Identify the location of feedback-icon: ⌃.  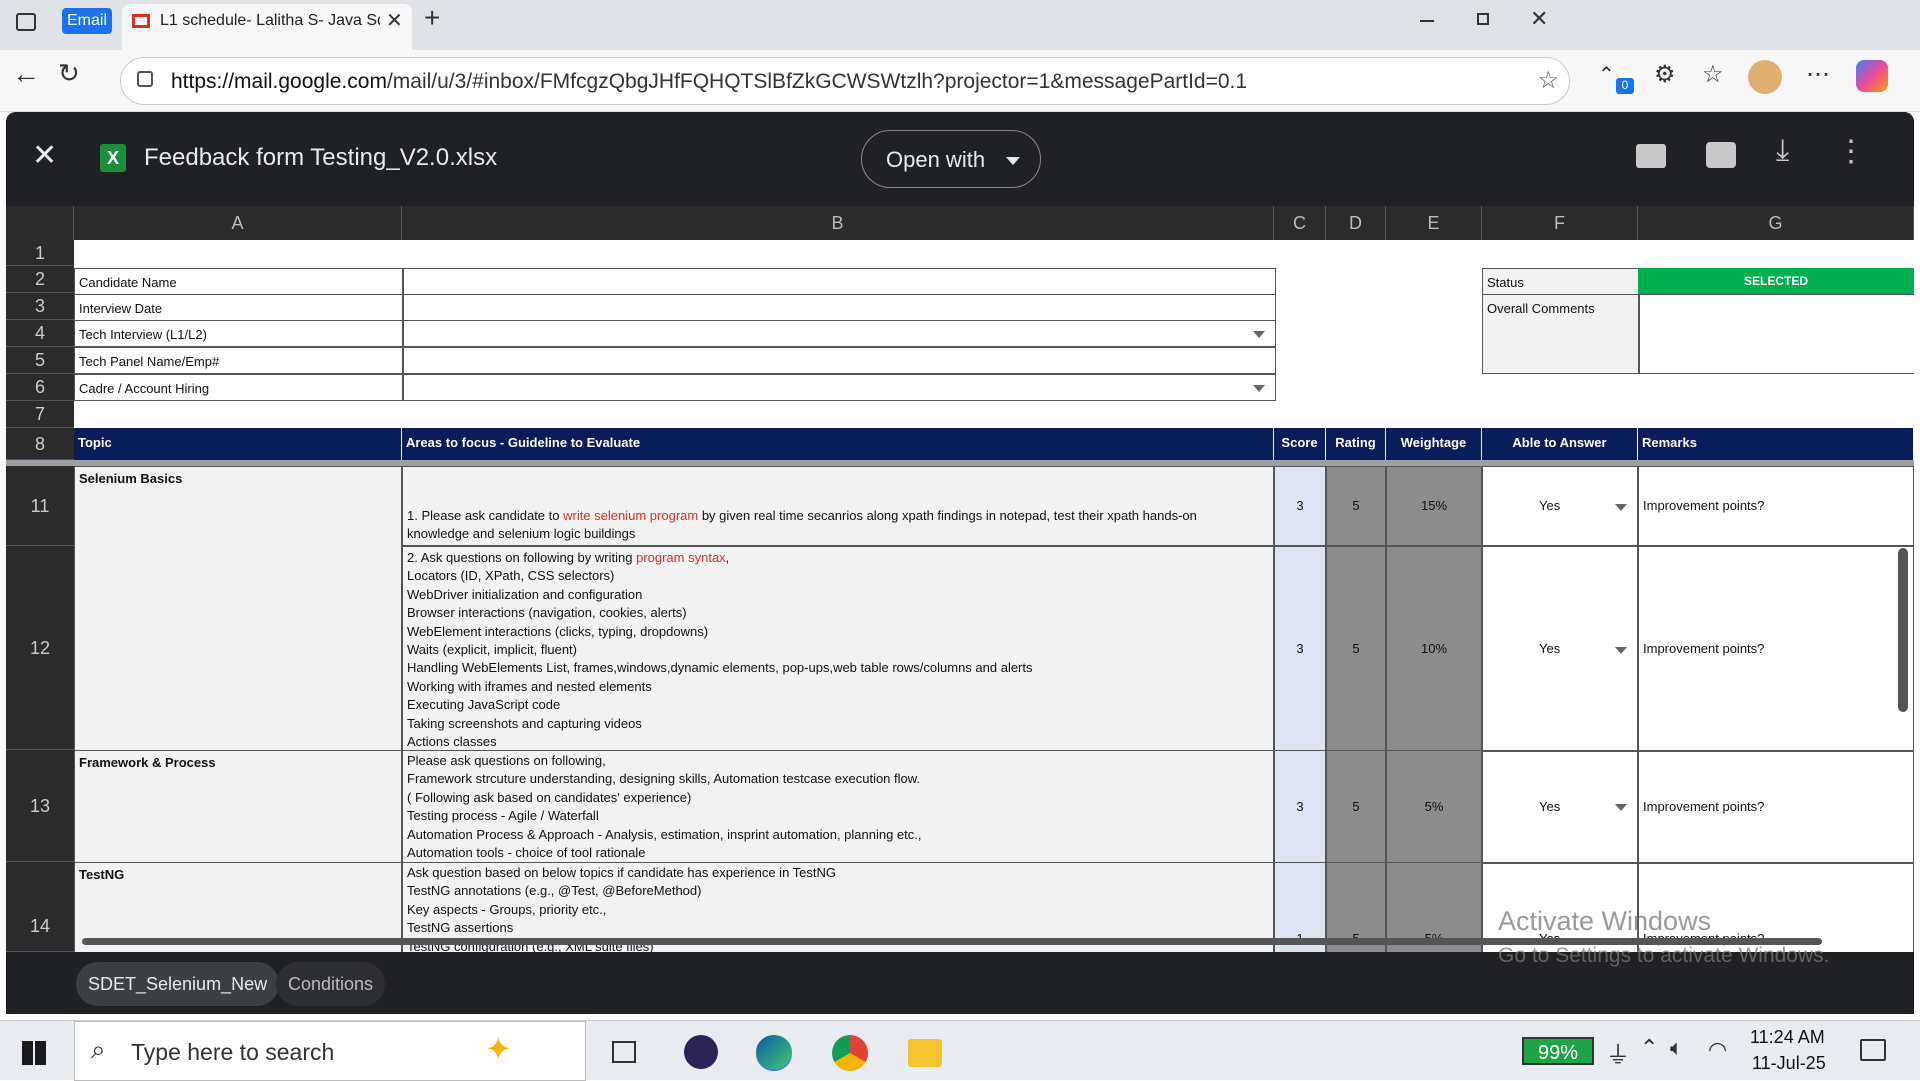
(1606, 74).